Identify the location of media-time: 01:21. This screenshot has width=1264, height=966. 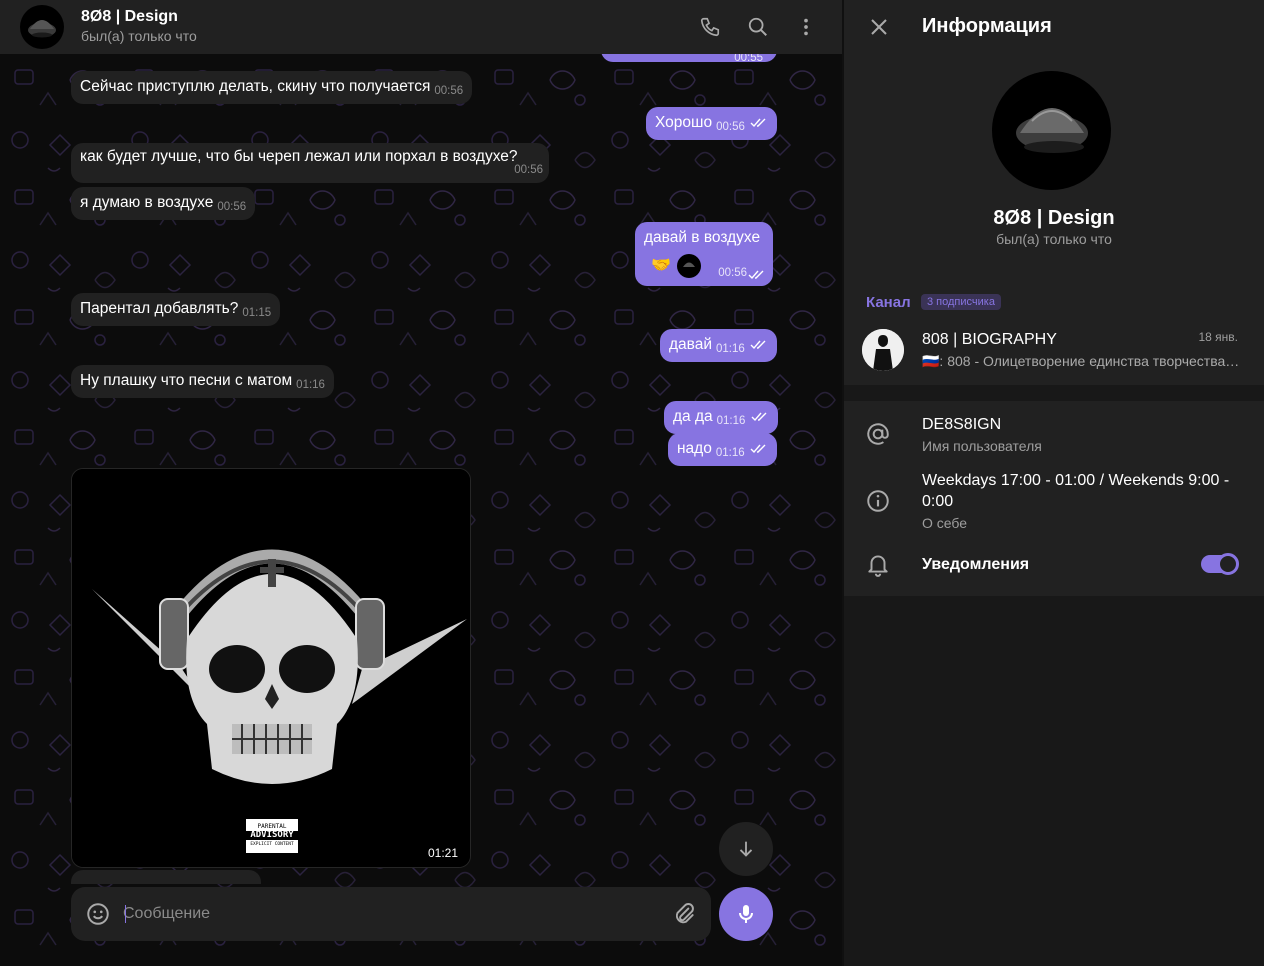
(442, 853).